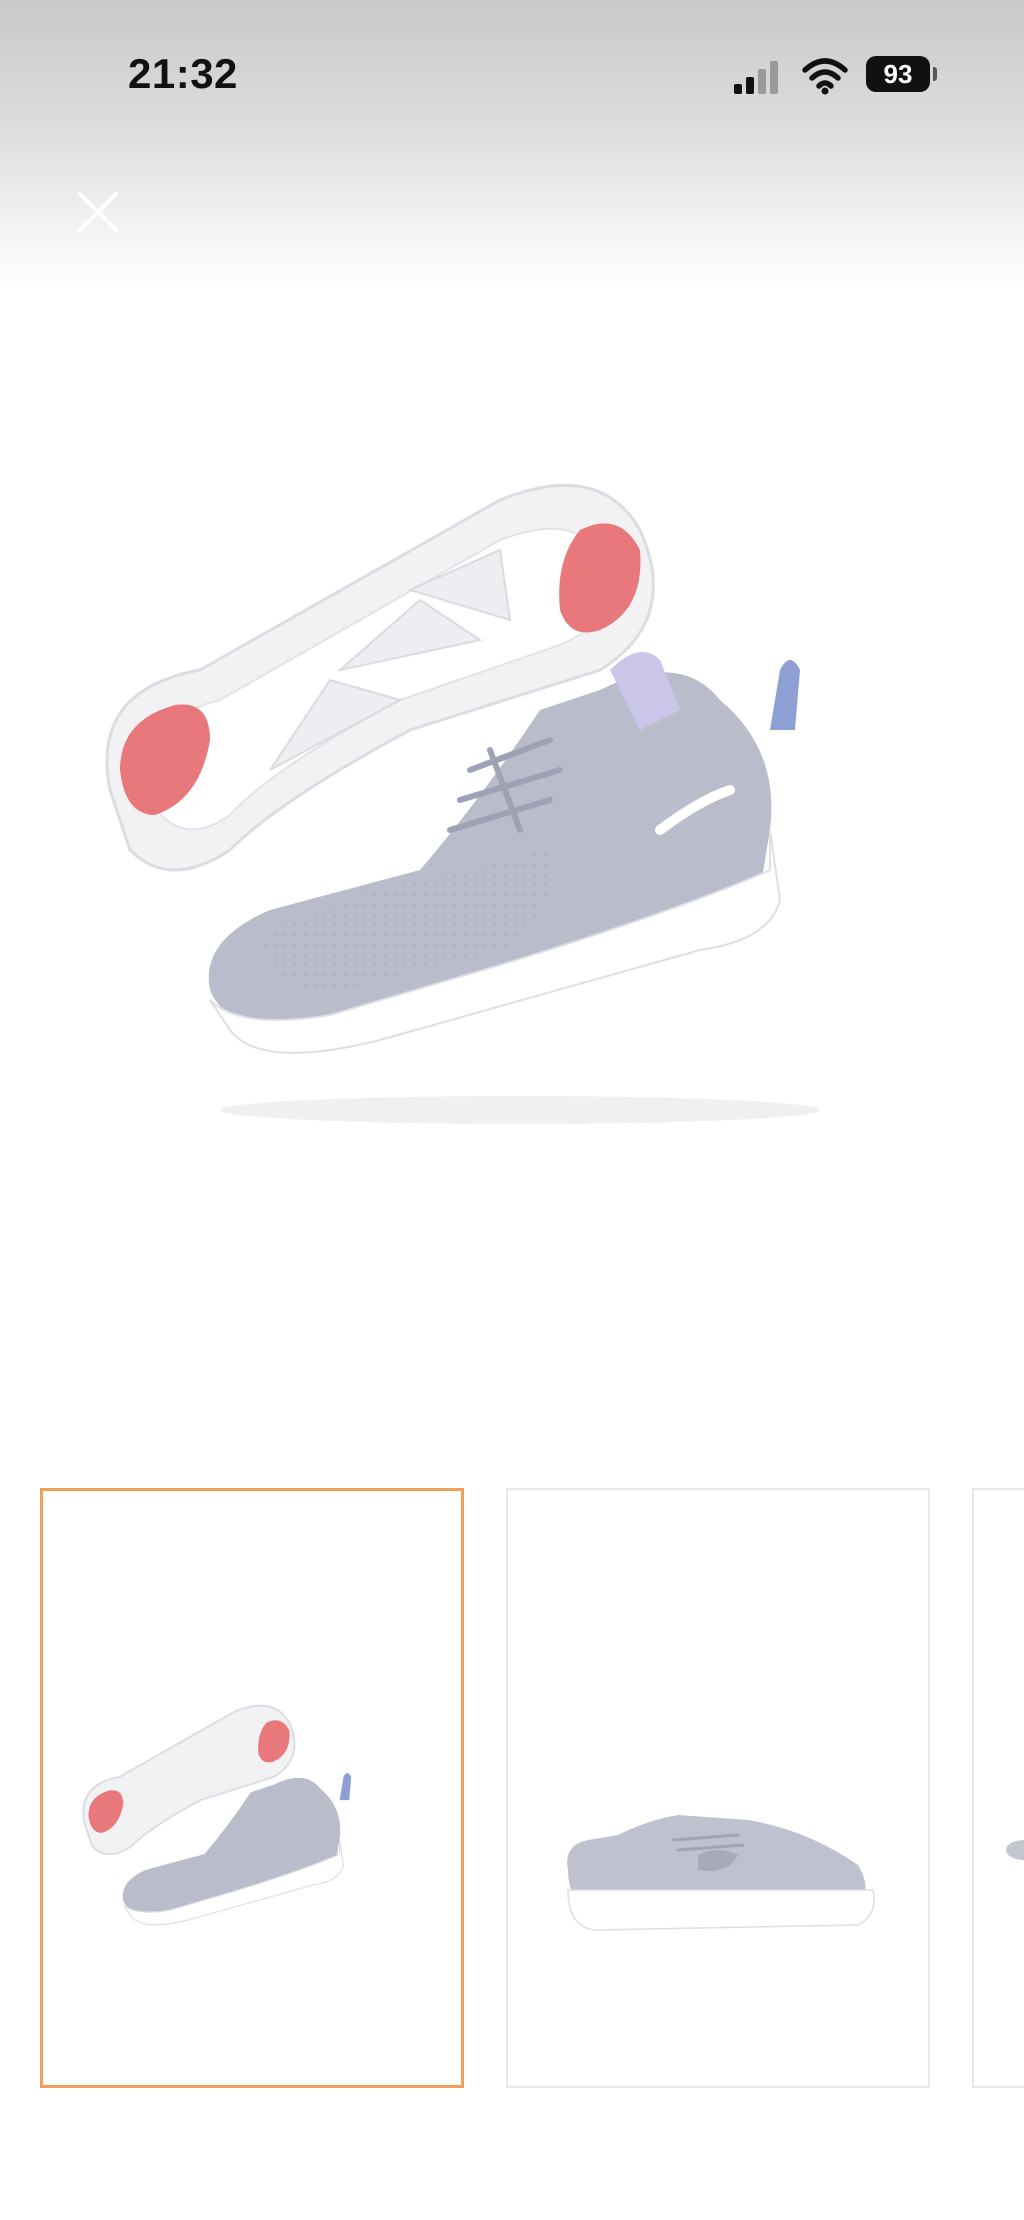 The width and height of the screenshot is (1024, 2220). I want to click on battery-icon: 93, so click(898, 74).